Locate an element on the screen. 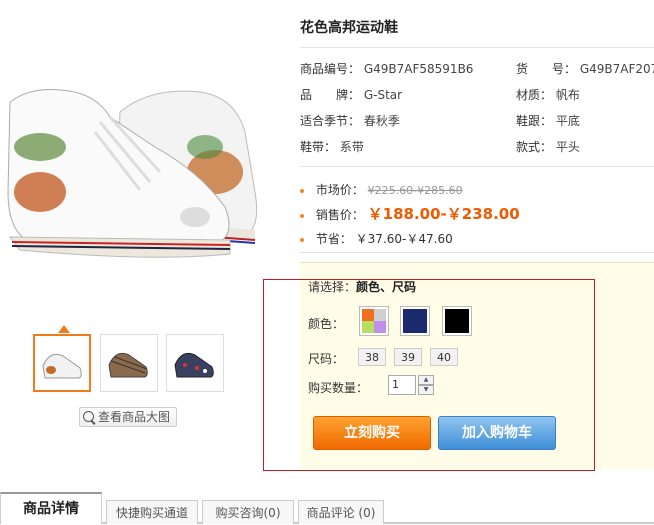  attr-style: 款式： 平头 is located at coordinates (548, 147).